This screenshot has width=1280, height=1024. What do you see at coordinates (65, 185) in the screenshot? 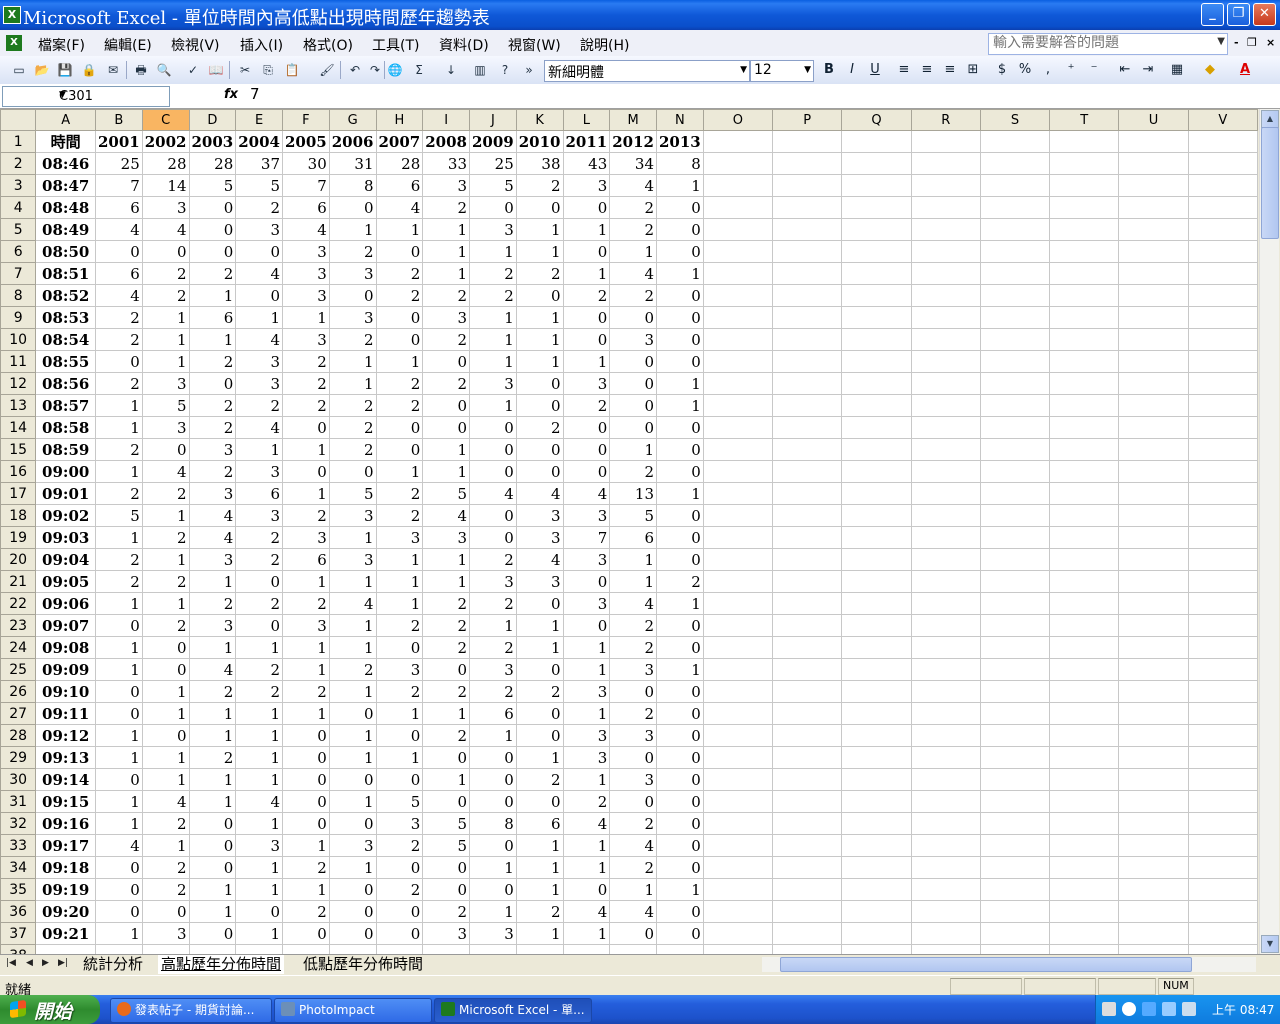
I see `cell: 08:47` at bounding box center [65, 185].